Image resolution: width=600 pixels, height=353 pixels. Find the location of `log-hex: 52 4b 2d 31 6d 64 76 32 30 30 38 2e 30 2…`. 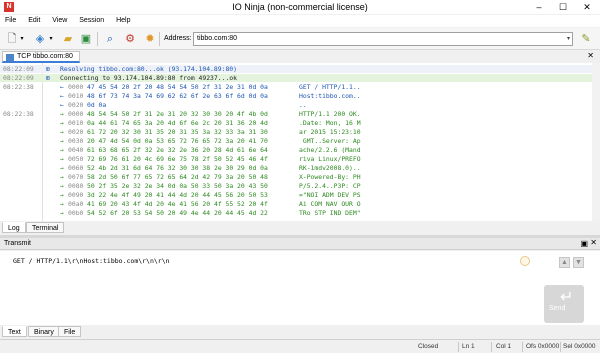

log-hex: 52 4b 2d 31 6d 64 76 32 30 30 38 2e 30 2… is located at coordinates (177, 168).